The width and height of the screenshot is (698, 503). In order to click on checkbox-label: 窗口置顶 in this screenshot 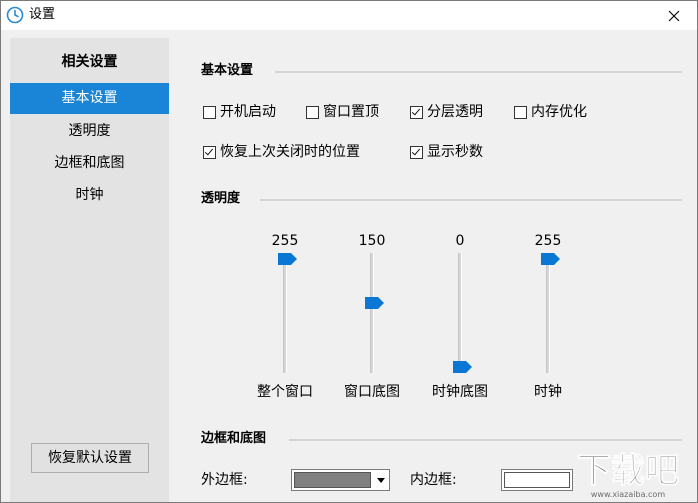, I will do `click(351, 112)`.